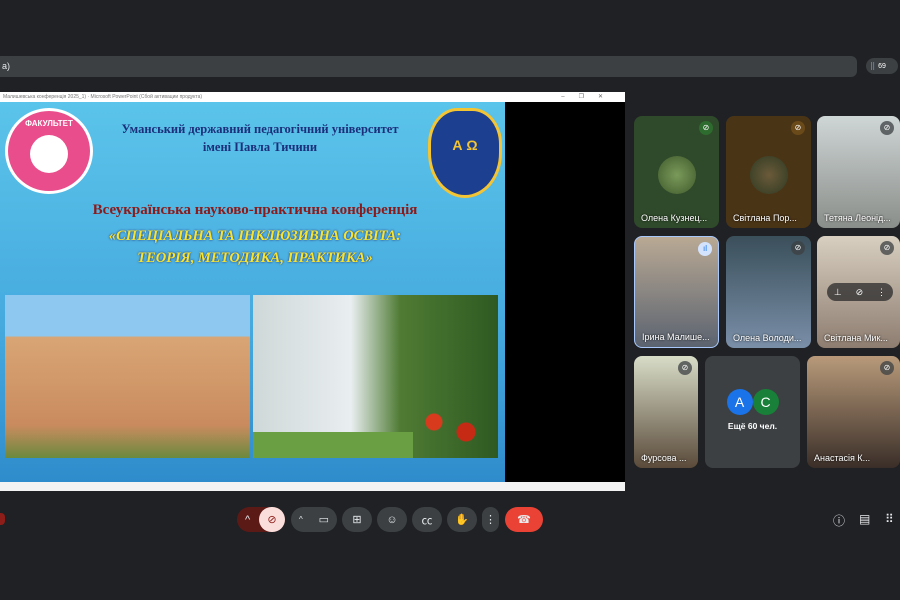 This screenshot has height=600, width=900. I want to click on leave-call-button: ☎, so click(524, 519).